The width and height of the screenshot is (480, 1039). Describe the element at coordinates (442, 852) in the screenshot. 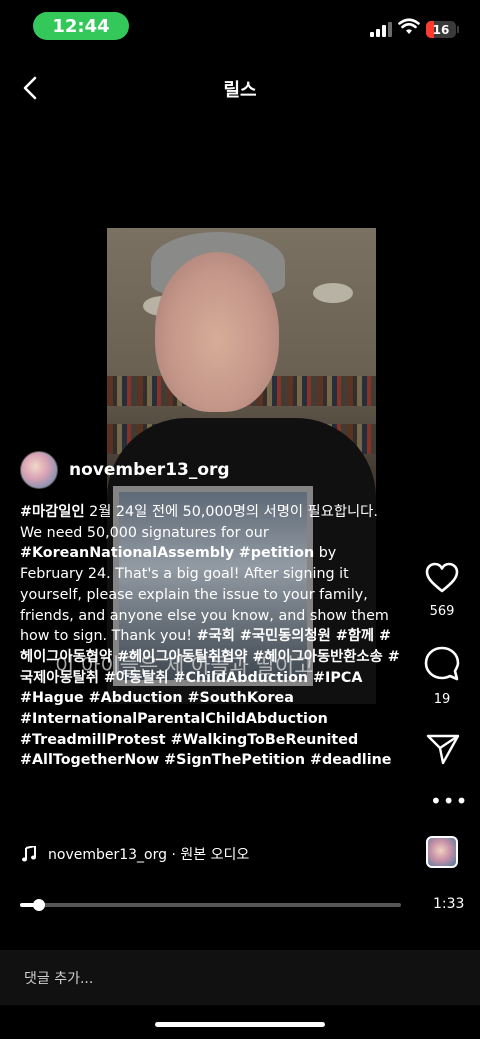

I see `audio-thumbnail` at that location.